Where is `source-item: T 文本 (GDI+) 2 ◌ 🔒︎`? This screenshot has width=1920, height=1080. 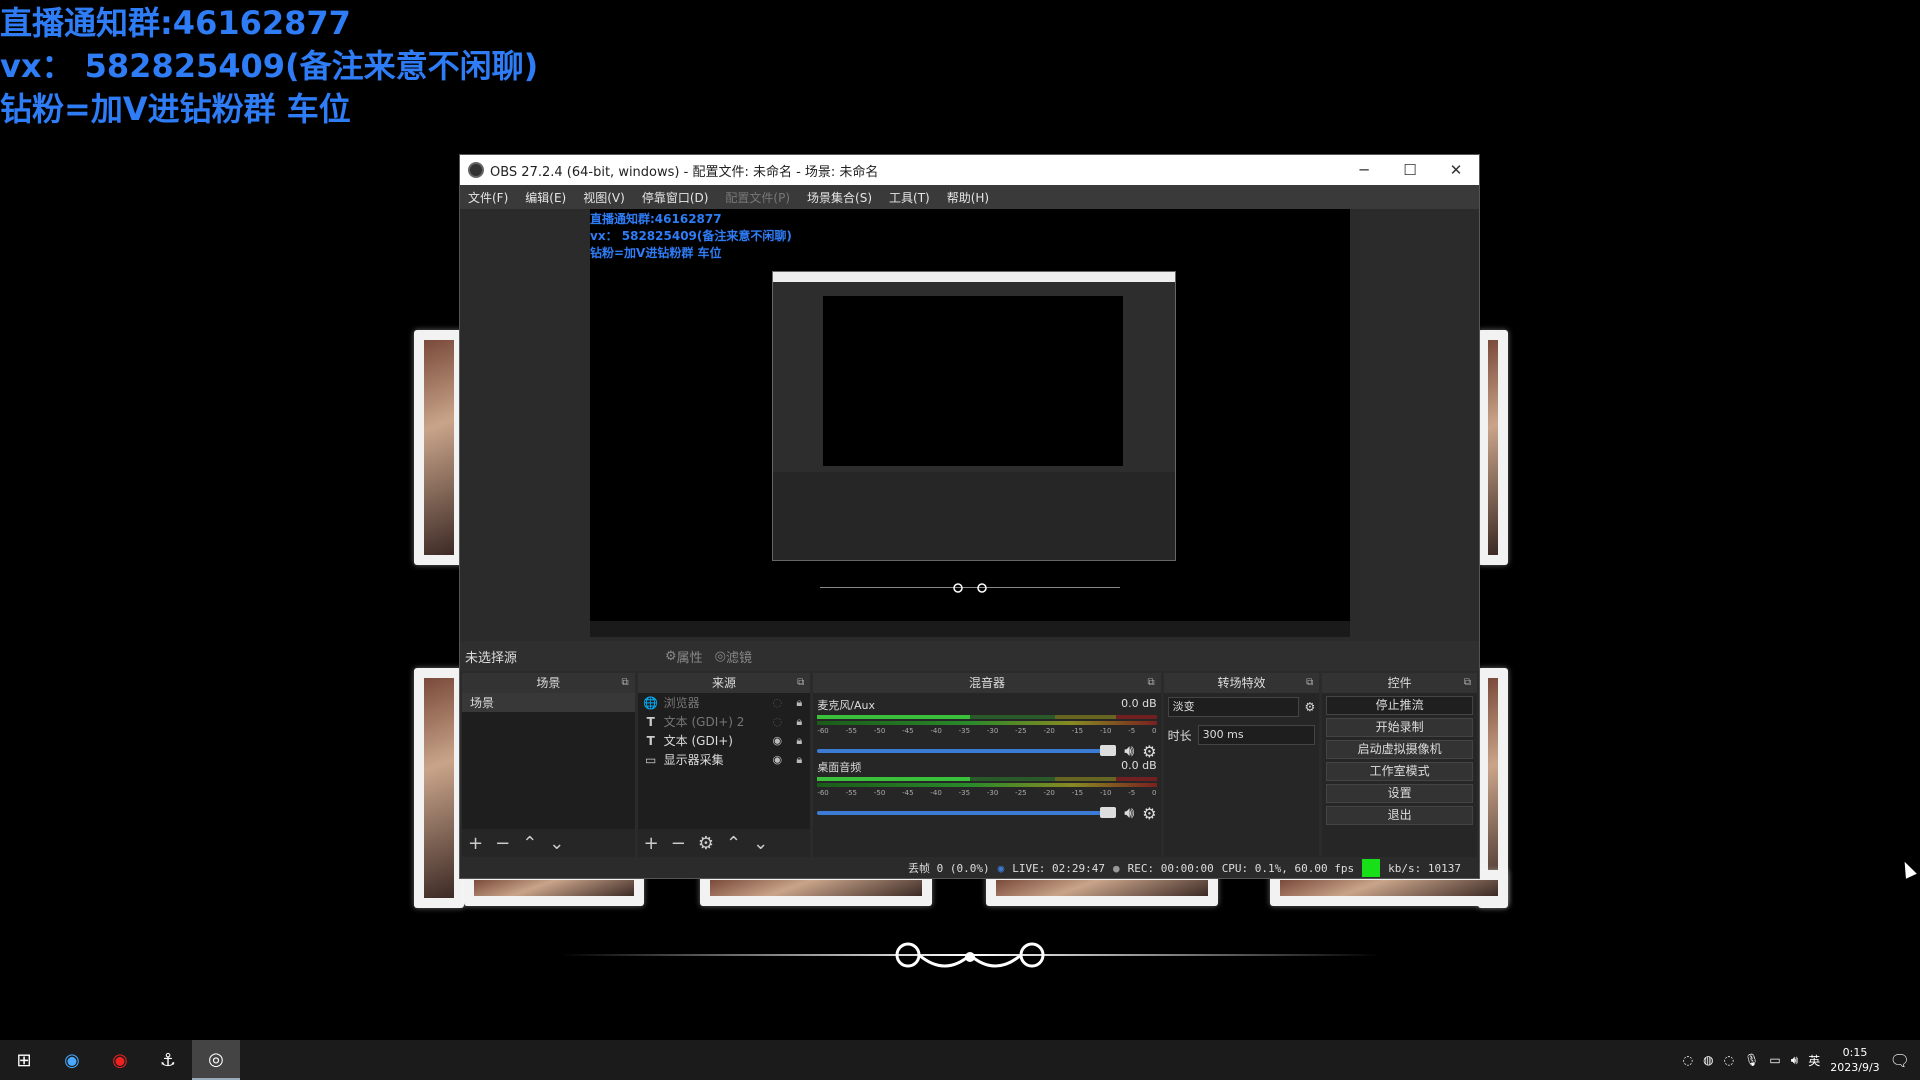
source-item: T 文本 (GDI+) 2 ◌ 🔒︎ is located at coordinates (724, 721).